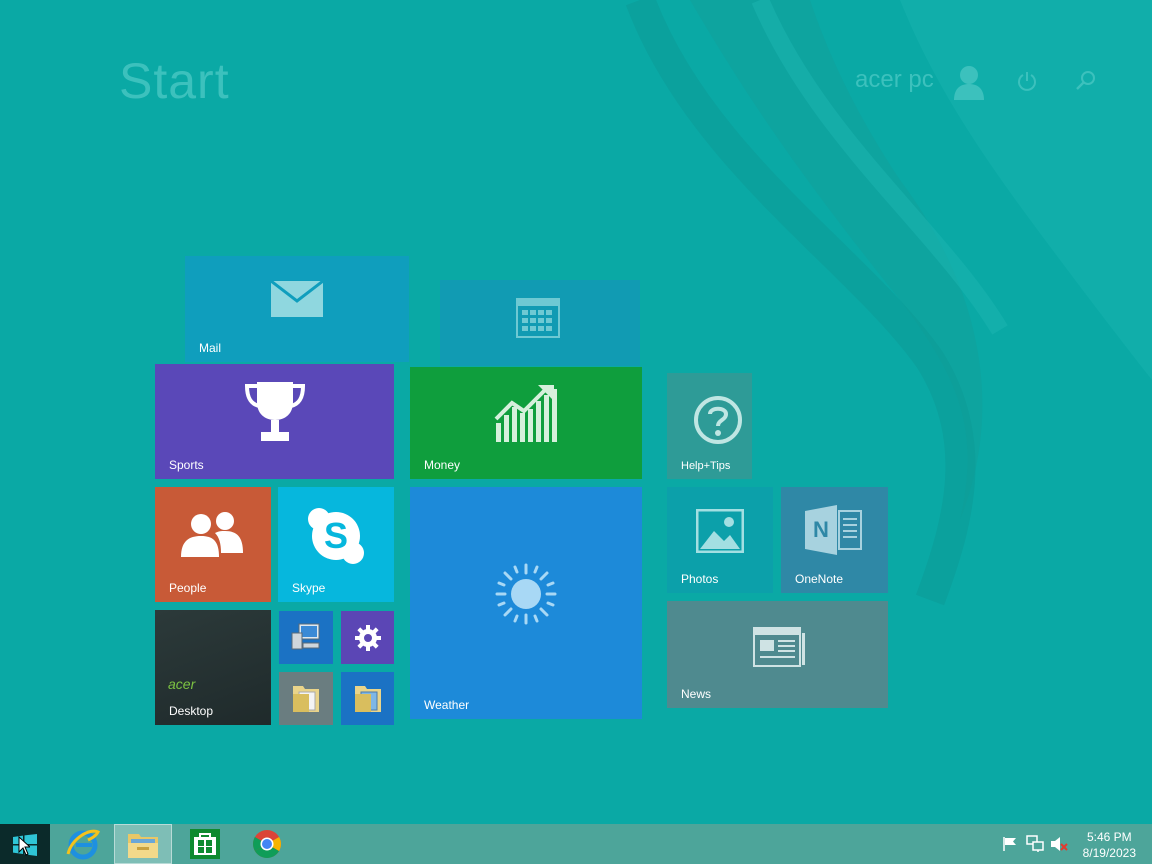  What do you see at coordinates (700, 579) in the screenshot?
I see `photos-label: Photos` at bounding box center [700, 579].